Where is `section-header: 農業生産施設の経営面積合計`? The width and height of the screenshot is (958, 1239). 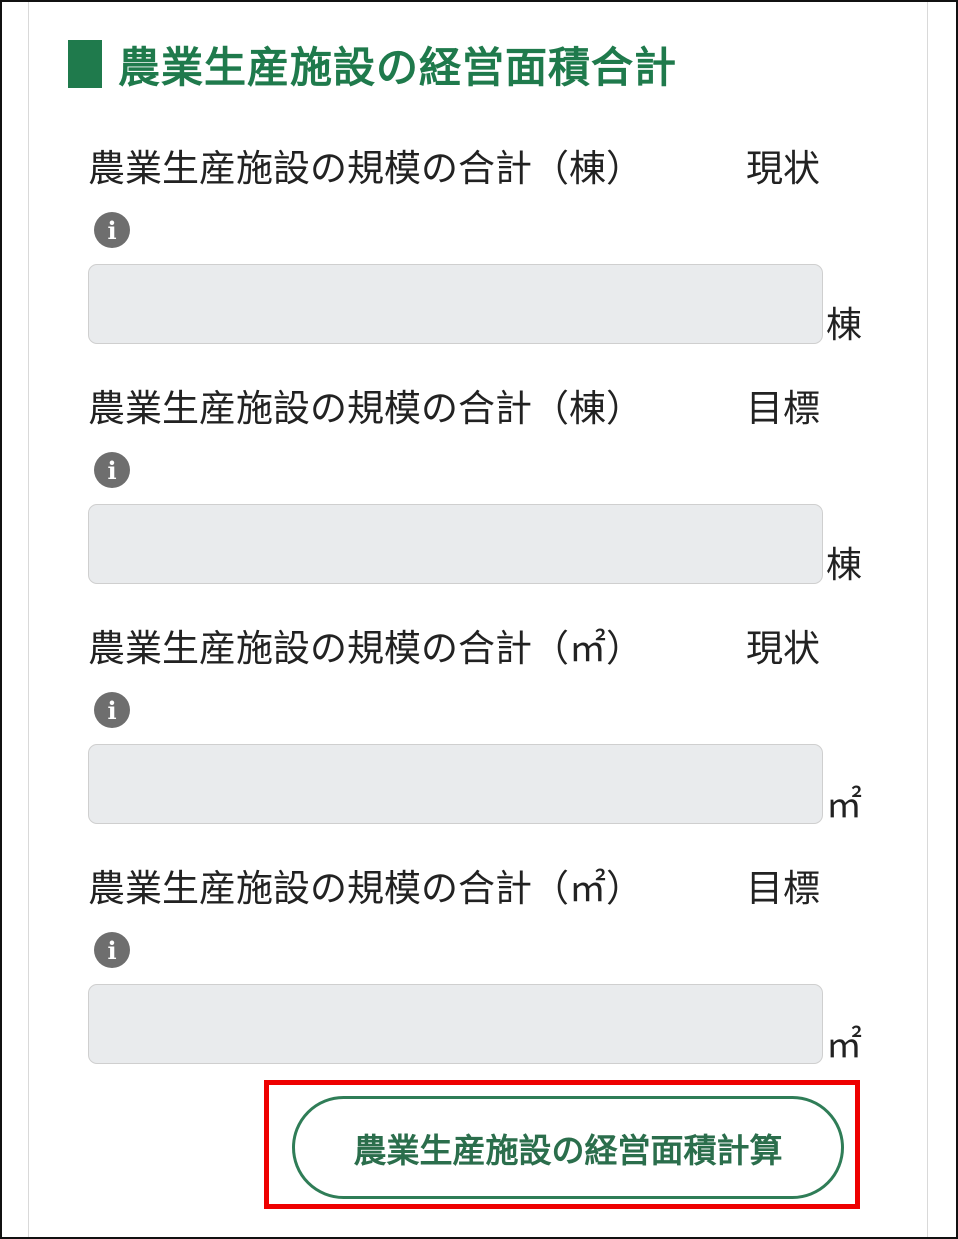 section-header: 農業生産施設の経営面積合計 is located at coordinates (372, 64).